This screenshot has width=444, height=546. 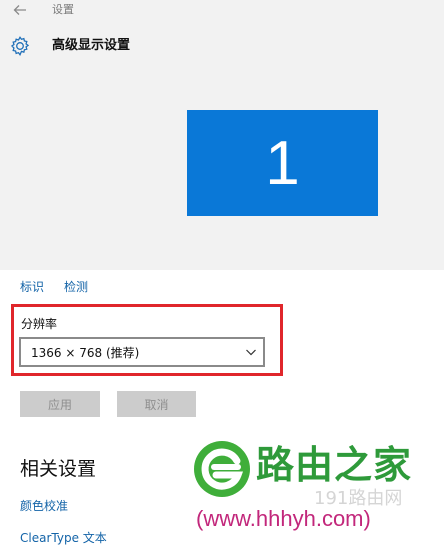 I want to click on watermark: 路由之家 191路由网 (www.hhhyh.com), so click(x=318, y=488).